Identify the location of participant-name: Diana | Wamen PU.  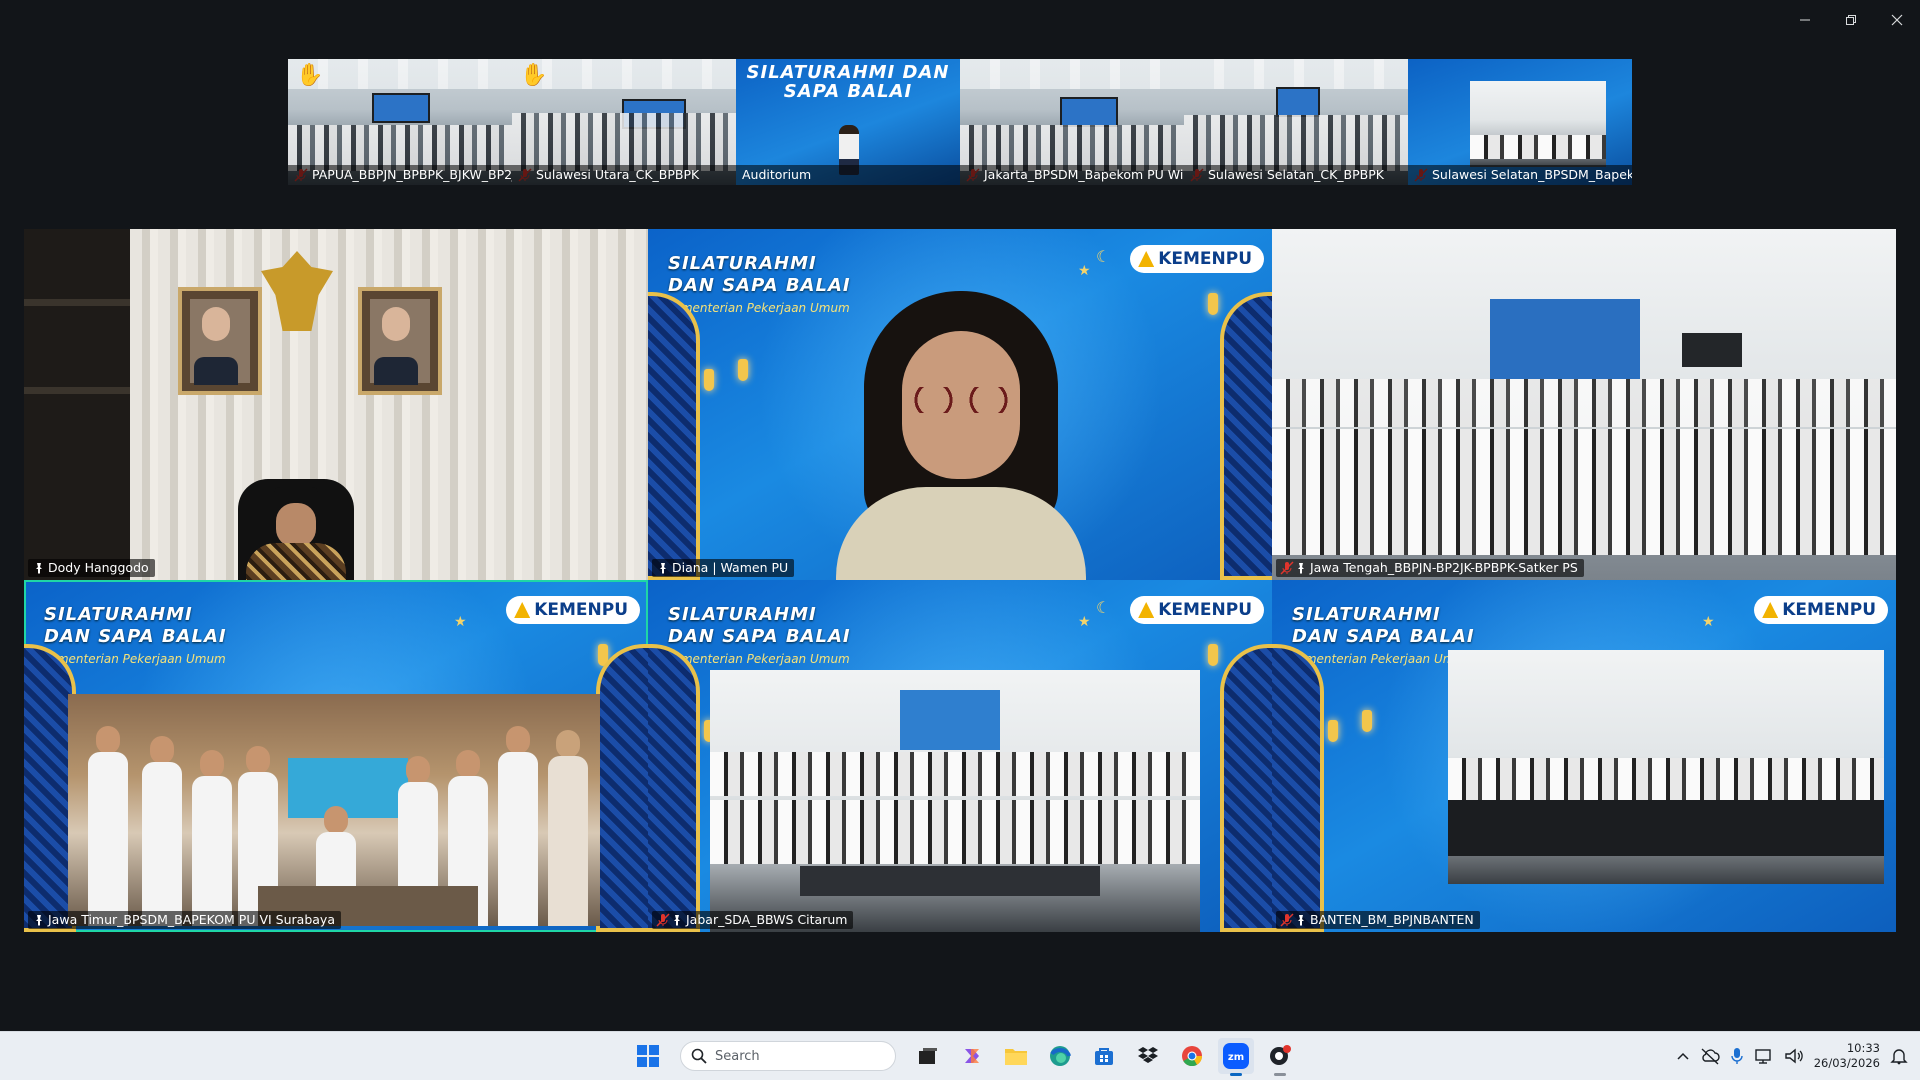
(730, 567).